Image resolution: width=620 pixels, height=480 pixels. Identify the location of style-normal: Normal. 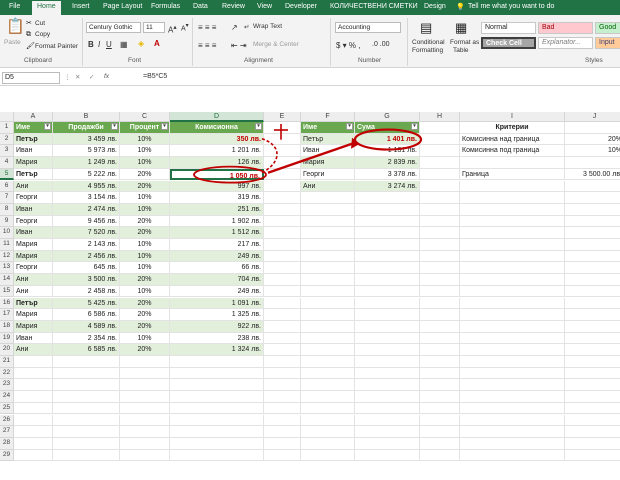
(508, 28).